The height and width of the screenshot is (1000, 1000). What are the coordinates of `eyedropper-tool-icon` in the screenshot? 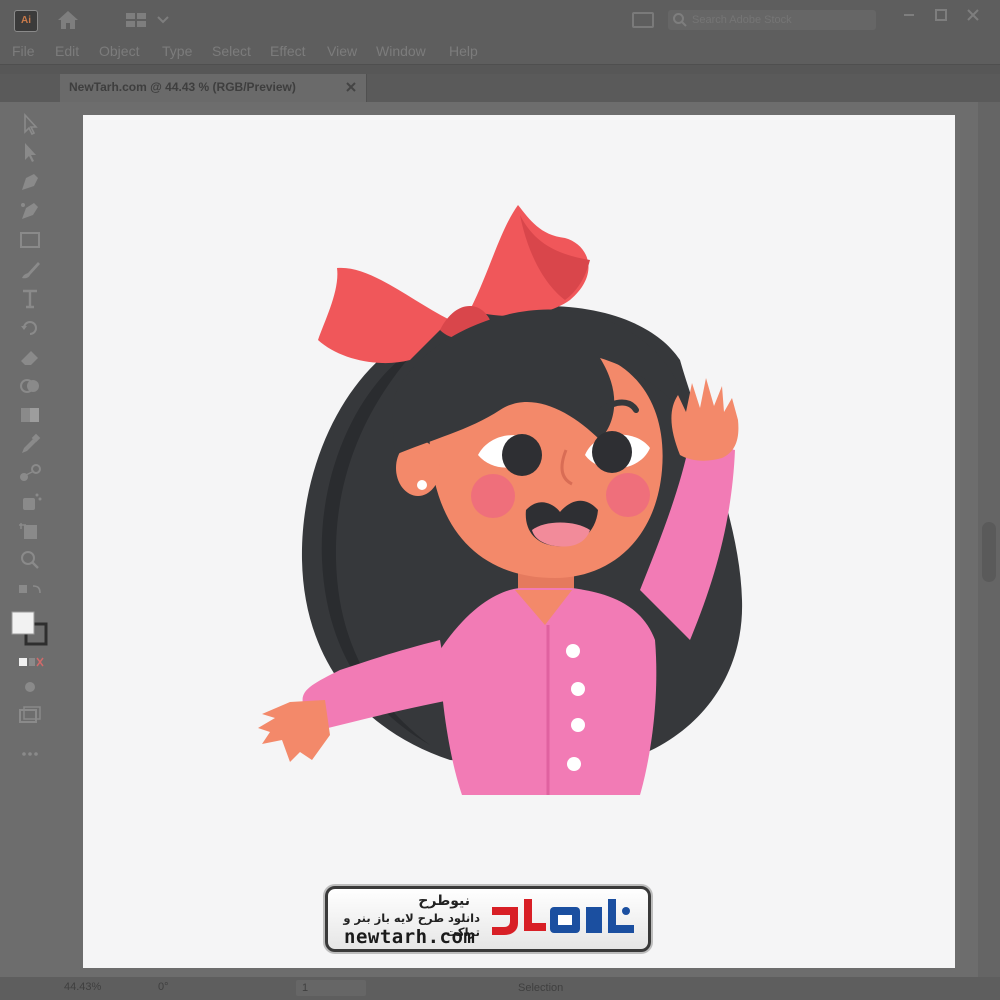 It's located at (30, 444).